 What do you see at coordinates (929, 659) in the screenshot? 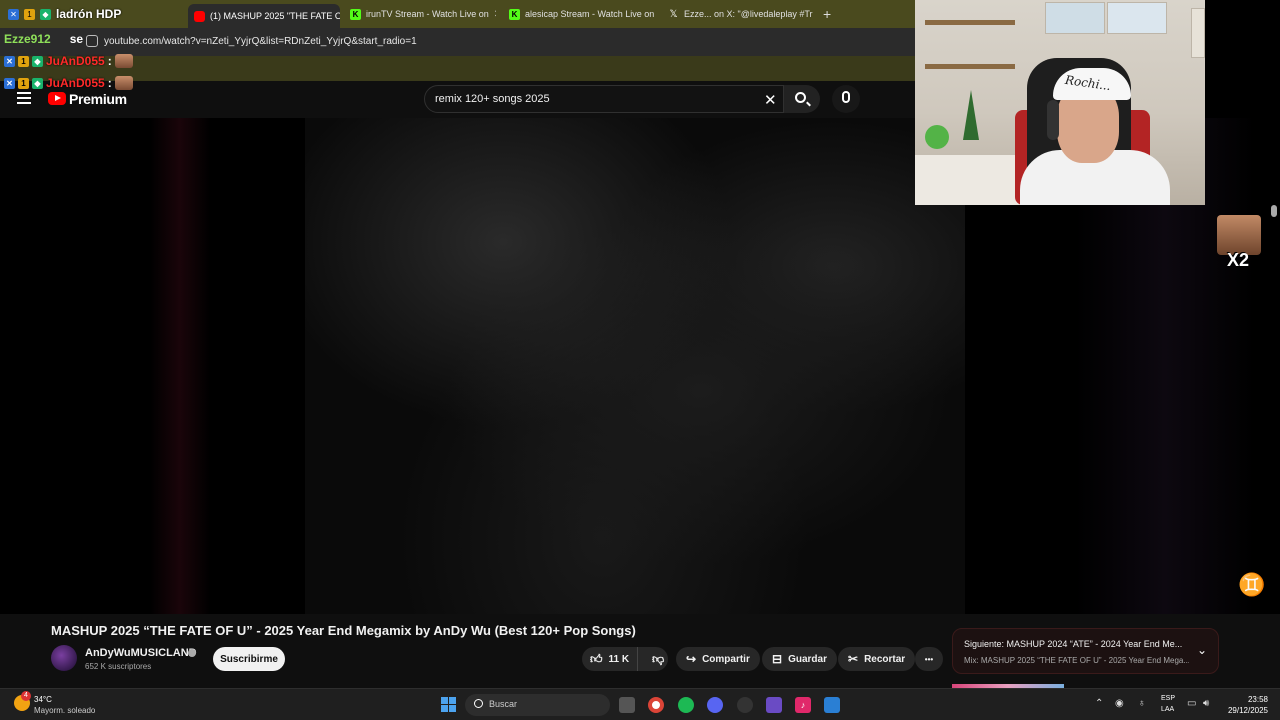
I see `more-actions-button: •••` at bounding box center [929, 659].